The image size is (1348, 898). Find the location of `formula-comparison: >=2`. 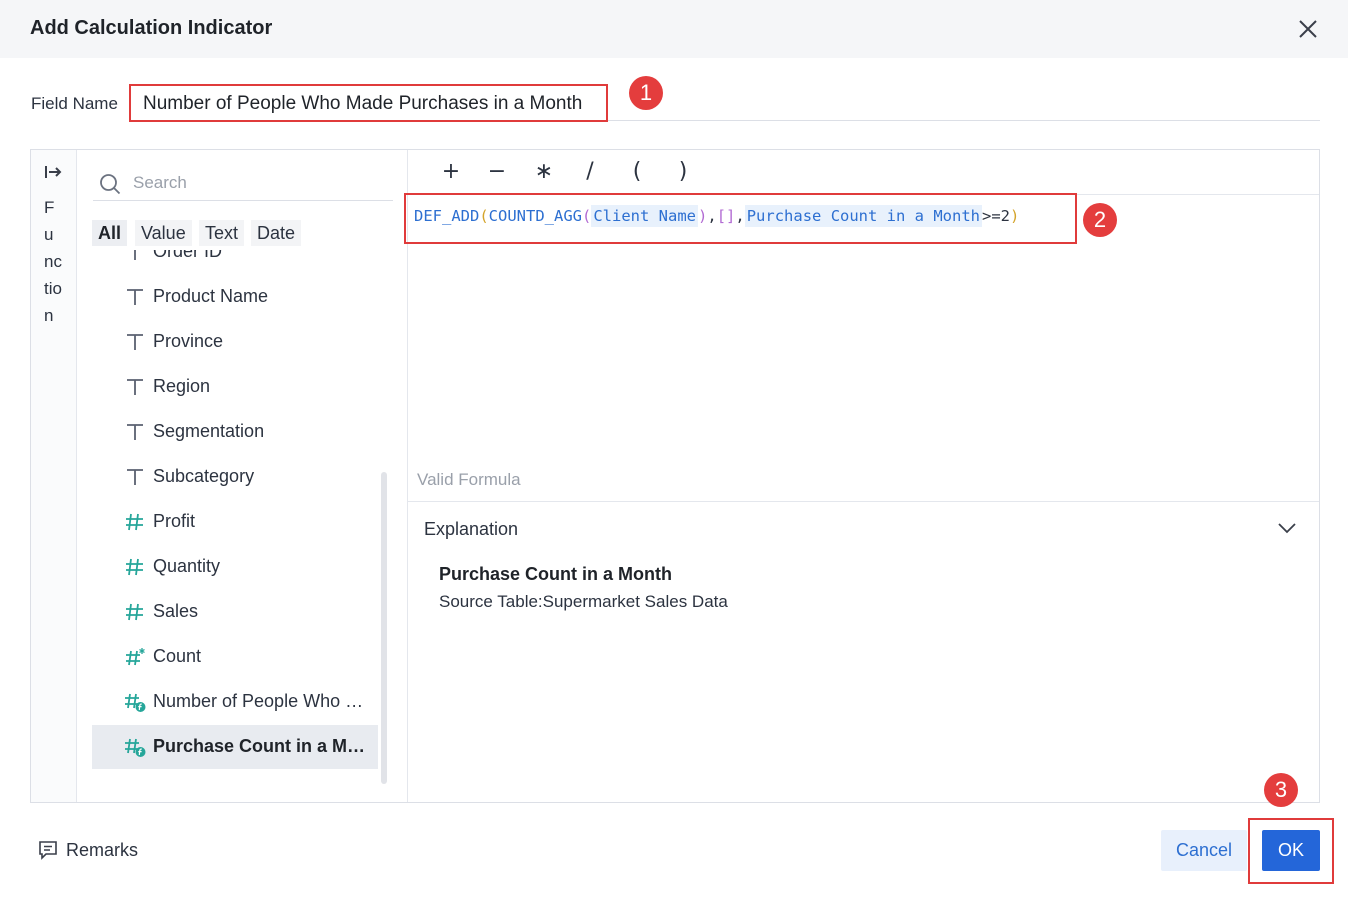

formula-comparison: >=2 is located at coordinates (996, 216).